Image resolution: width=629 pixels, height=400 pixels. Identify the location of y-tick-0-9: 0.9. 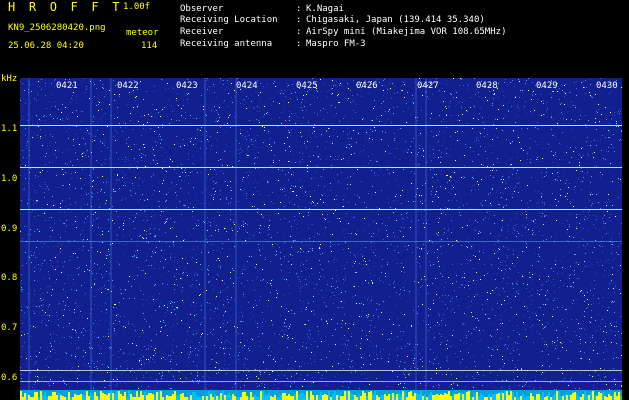
(9, 229).